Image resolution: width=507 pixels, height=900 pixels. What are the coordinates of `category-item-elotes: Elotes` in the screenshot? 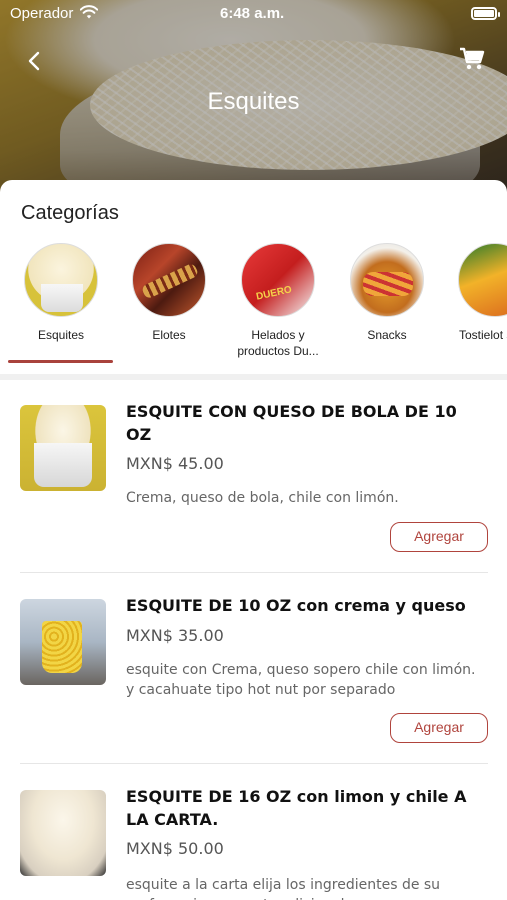 It's located at (169, 293).